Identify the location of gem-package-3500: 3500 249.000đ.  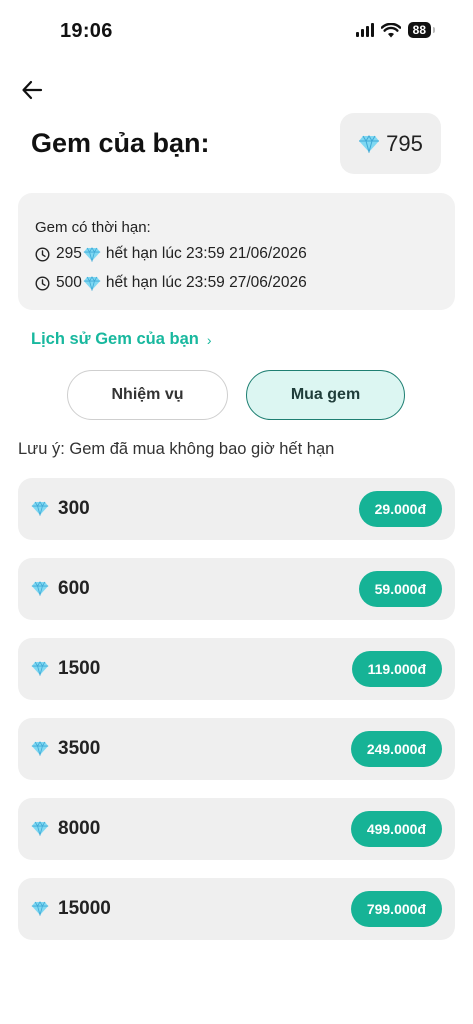
(236, 749).